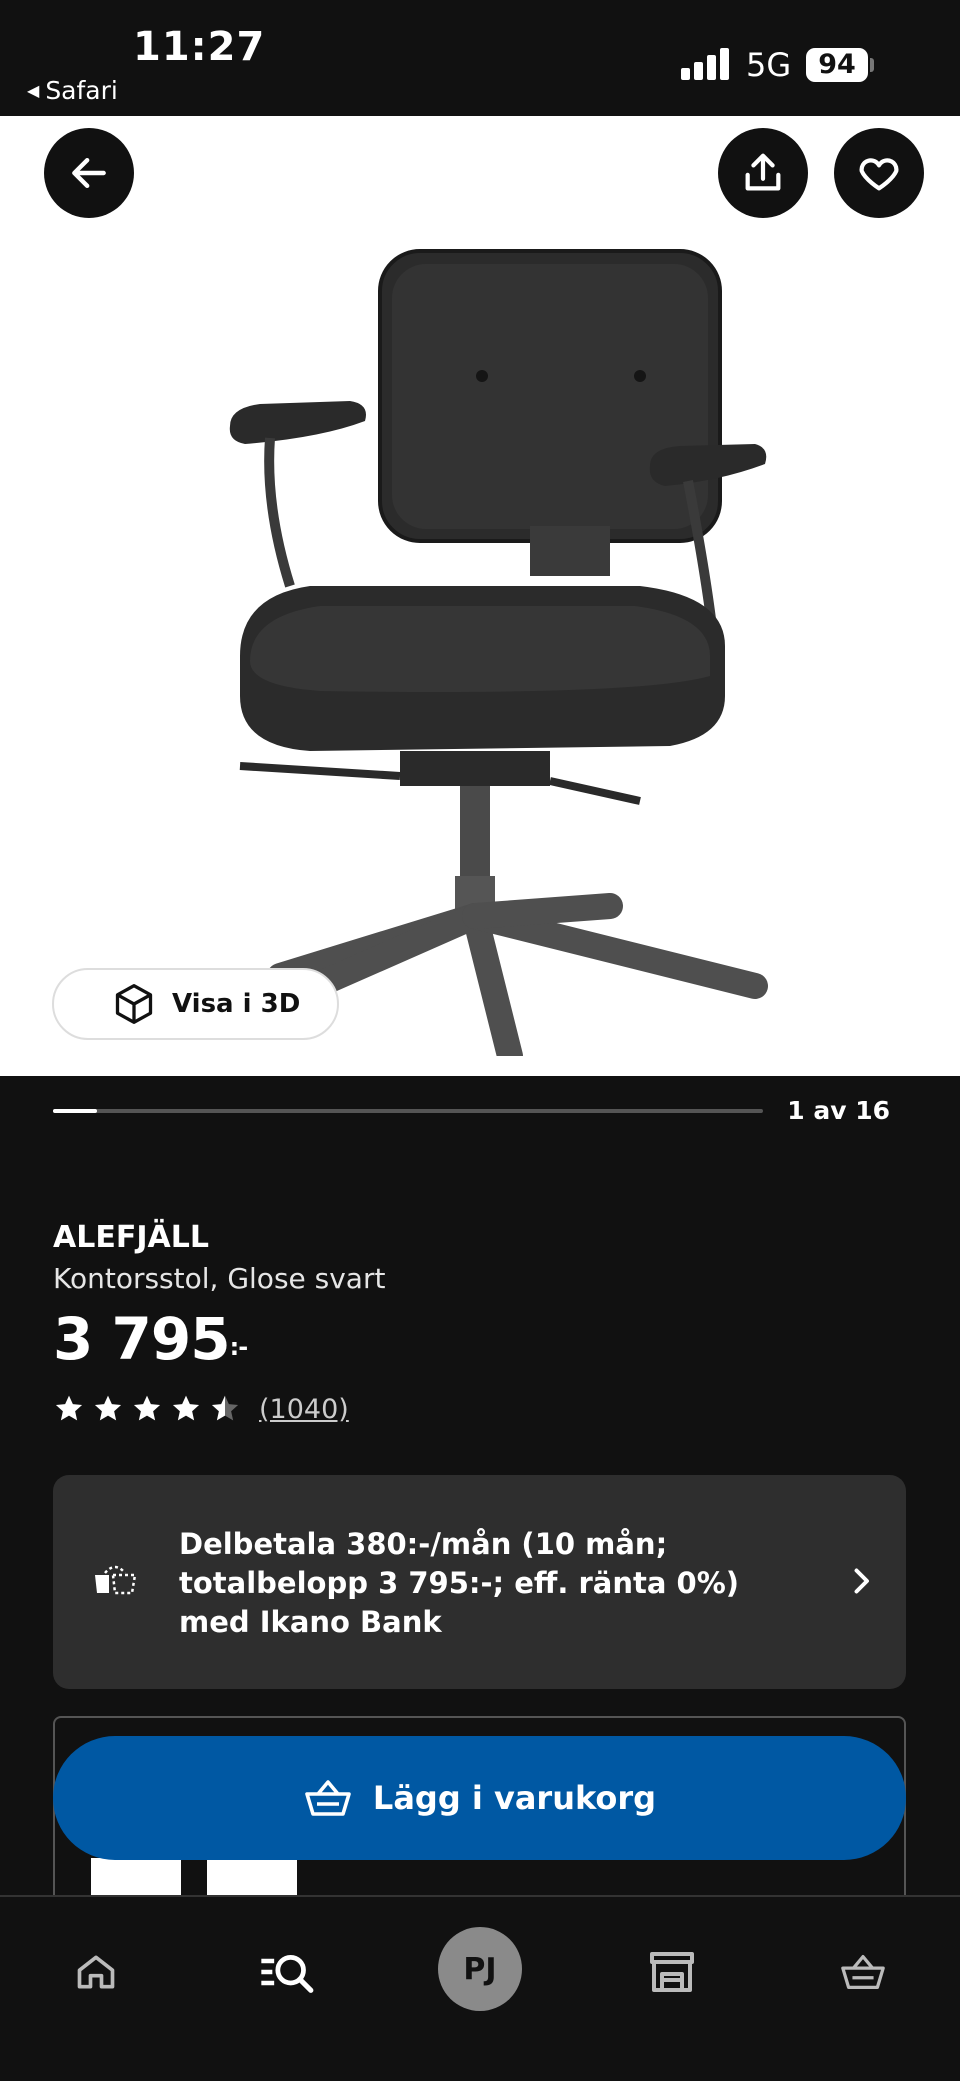 The height and width of the screenshot is (2081, 960). Describe the element at coordinates (116, 1580) in the screenshot. I see `installment-icon` at that location.